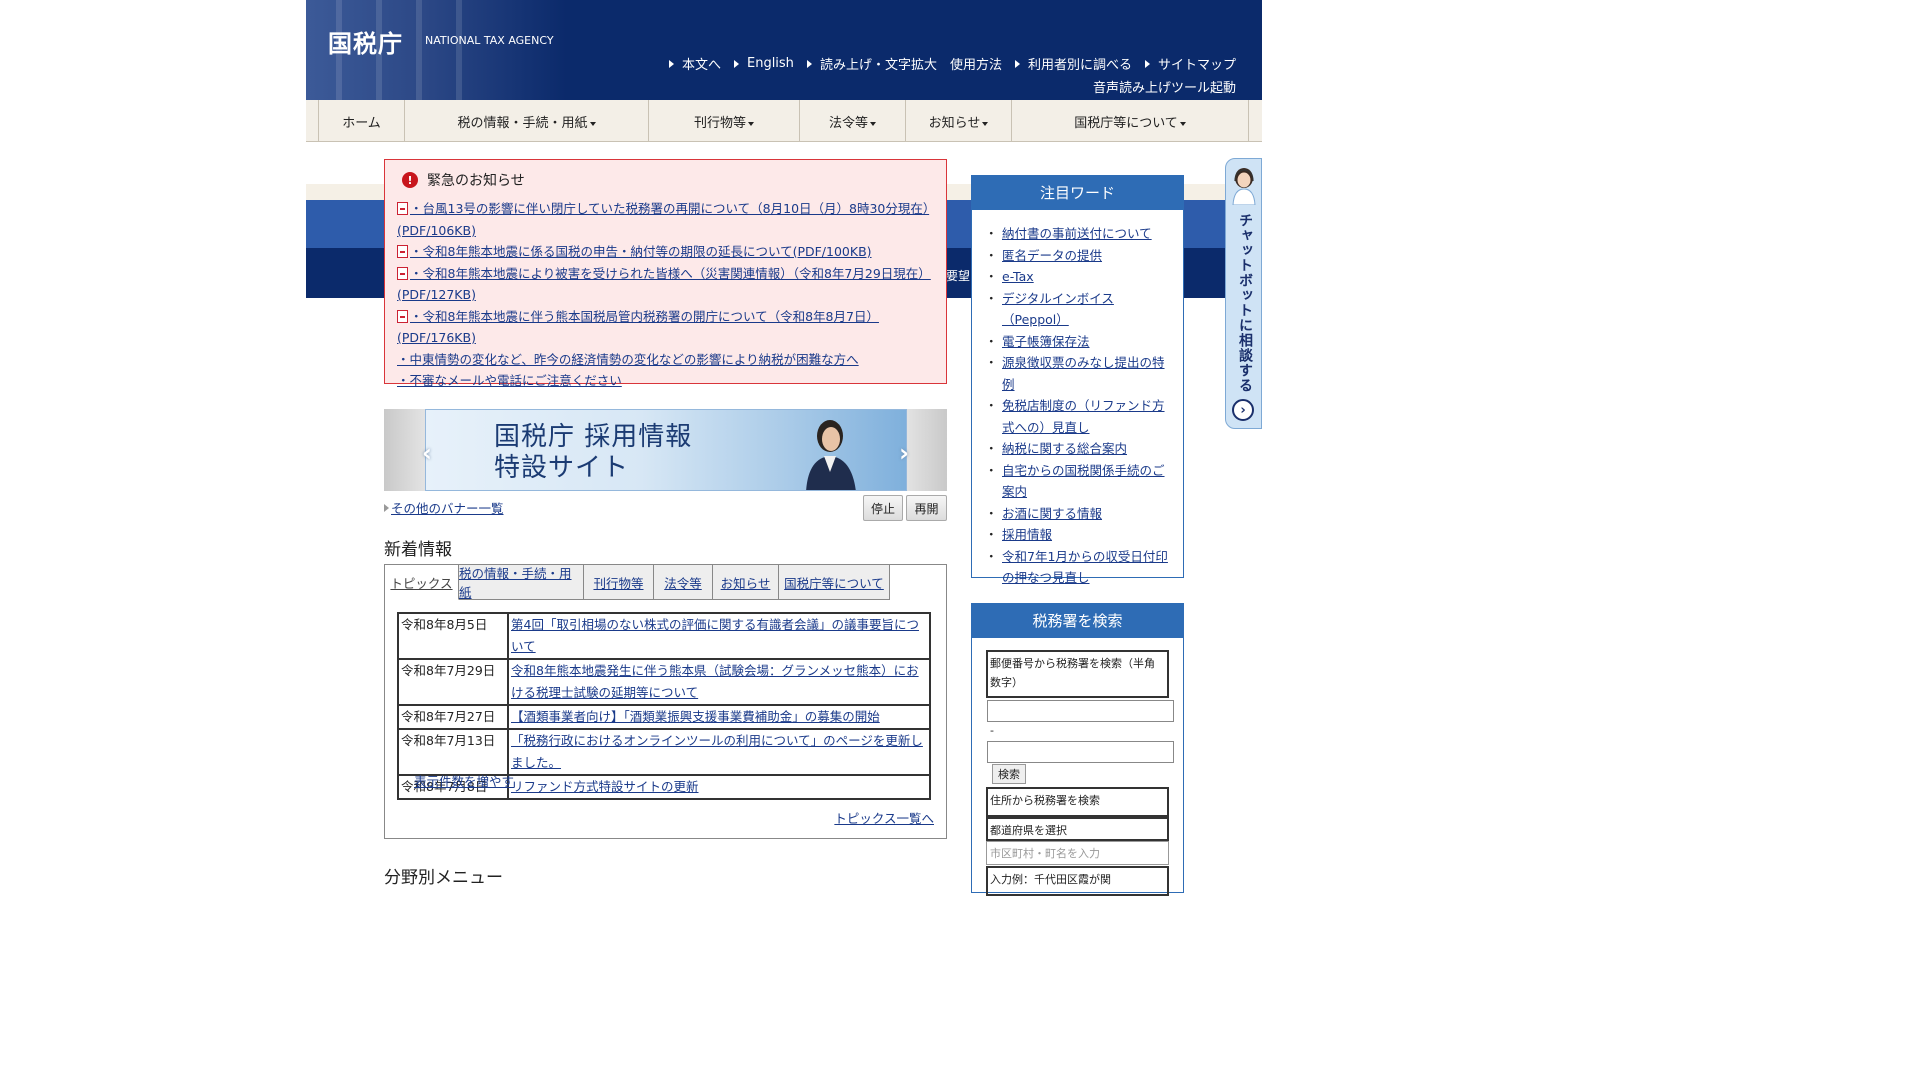  Describe the element at coordinates (1078, 481) in the screenshot. I see `keyword-item: 自宅からの国税関係手続のご案内` at that location.